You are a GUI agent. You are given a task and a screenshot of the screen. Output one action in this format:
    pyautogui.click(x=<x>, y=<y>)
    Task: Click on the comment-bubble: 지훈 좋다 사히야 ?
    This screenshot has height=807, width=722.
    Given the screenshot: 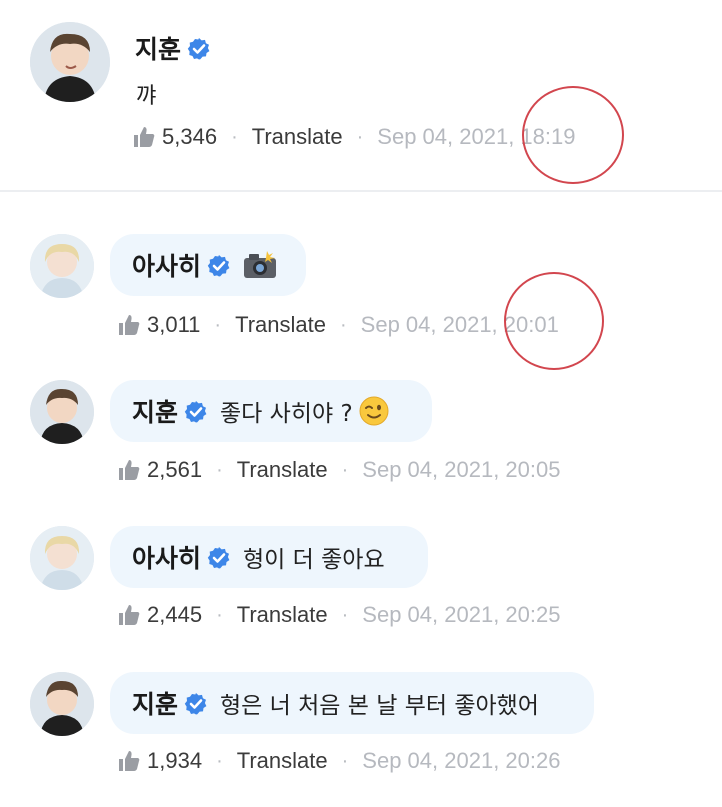 What is the action you would take?
    pyautogui.click(x=271, y=411)
    